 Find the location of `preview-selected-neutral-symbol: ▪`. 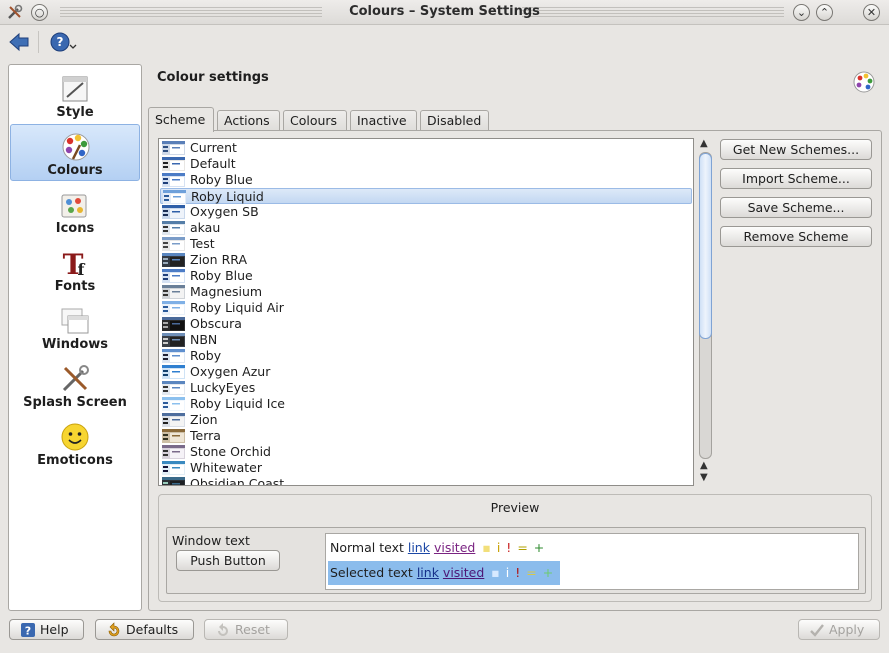

preview-selected-neutral-symbol: ▪ is located at coordinates (495, 572).